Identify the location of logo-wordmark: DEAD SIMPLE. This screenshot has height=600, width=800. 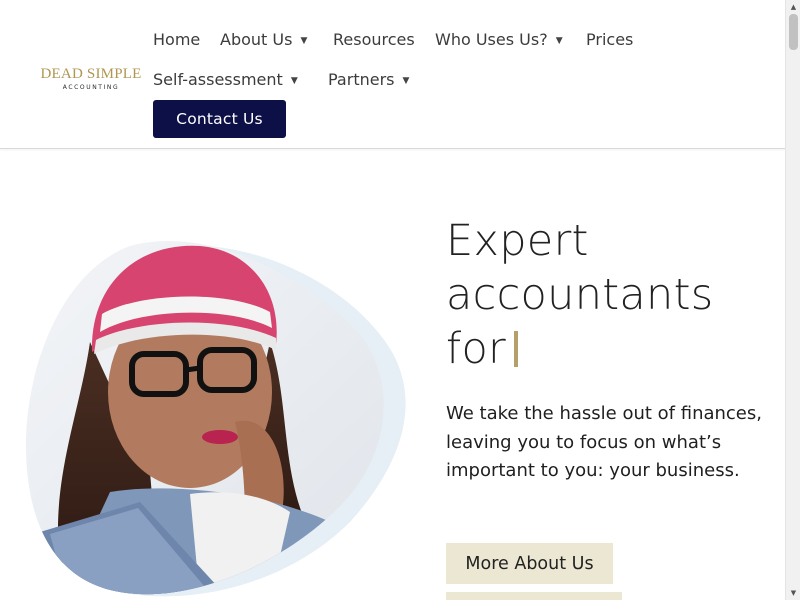
(91, 74).